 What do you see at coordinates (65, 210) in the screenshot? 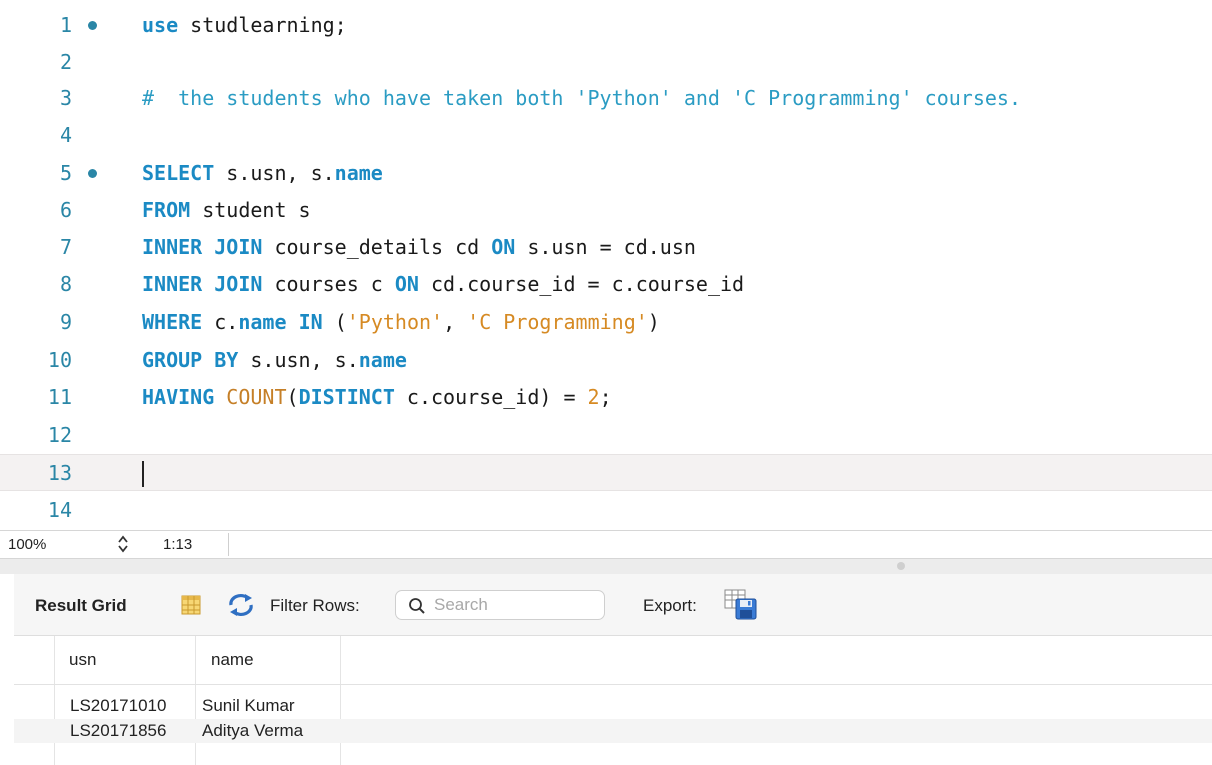
I see `line-number: 6` at bounding box center [65, 210].